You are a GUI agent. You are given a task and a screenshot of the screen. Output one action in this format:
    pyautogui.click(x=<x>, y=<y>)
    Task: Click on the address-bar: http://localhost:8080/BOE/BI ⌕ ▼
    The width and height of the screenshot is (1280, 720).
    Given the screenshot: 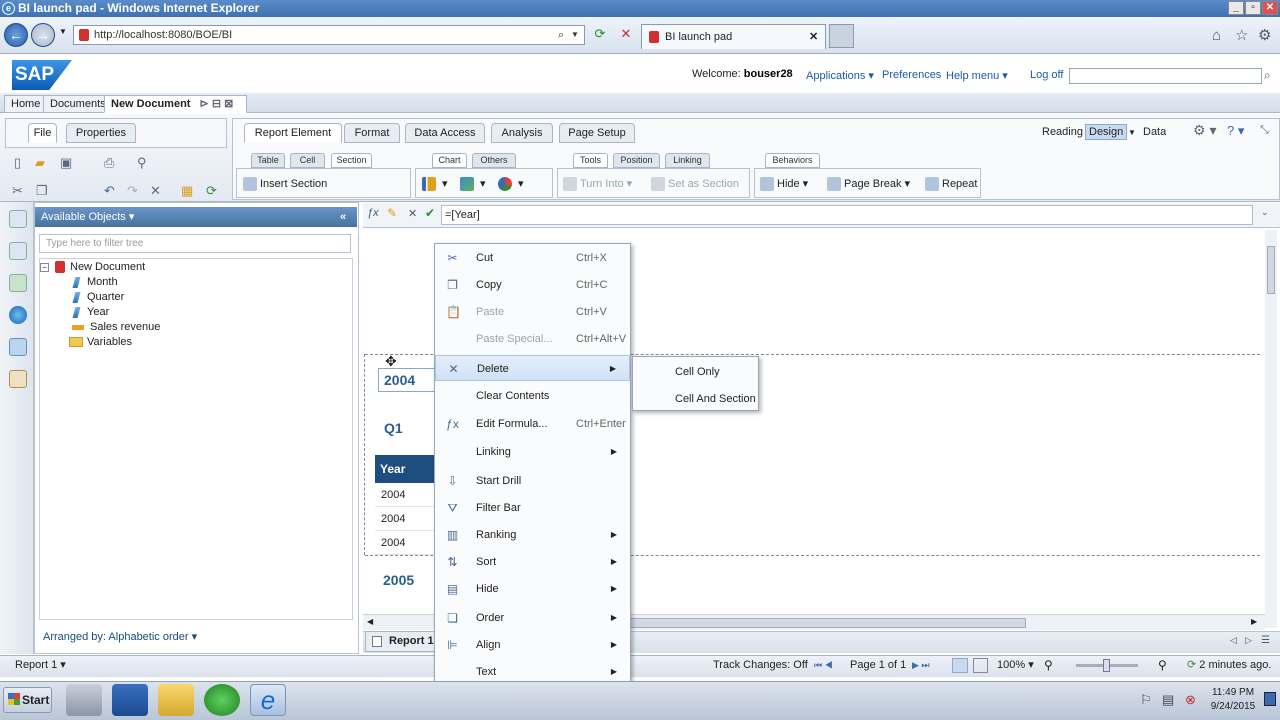 What is the action you would take?
    pyautogui.click(x=329, y=35)
    